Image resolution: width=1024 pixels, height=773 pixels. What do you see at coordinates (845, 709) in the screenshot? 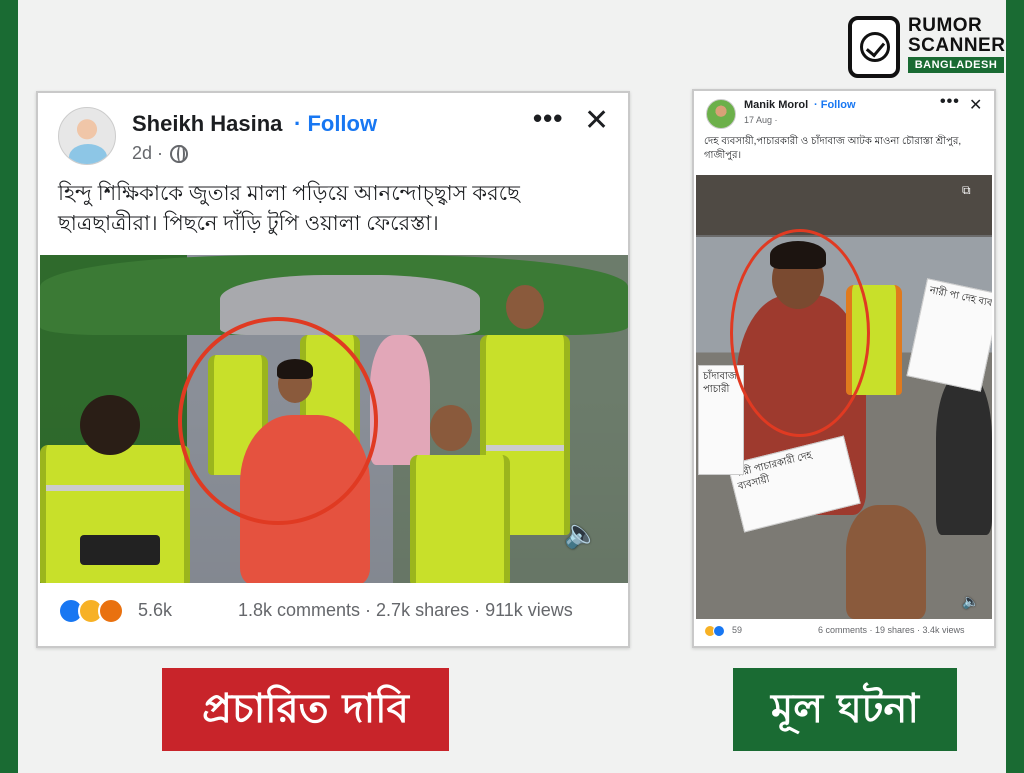
I see `actual-label: মূল ঘটনা` at bounding box center [845, 709].